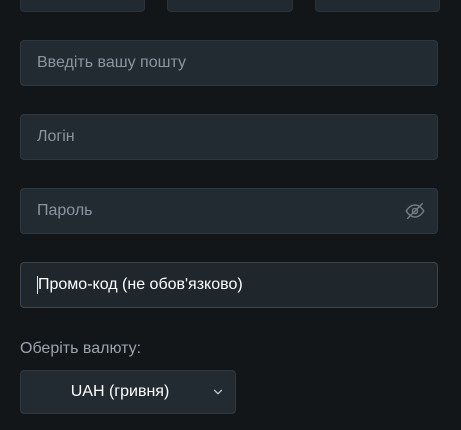  I want to click on currency-select: UAH (гривня), so click(128, 392).